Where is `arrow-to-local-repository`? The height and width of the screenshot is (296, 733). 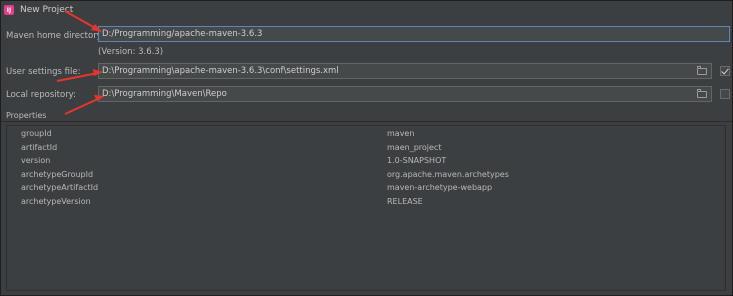
arrow-to-local-repository is located at coordinates (84, 105).